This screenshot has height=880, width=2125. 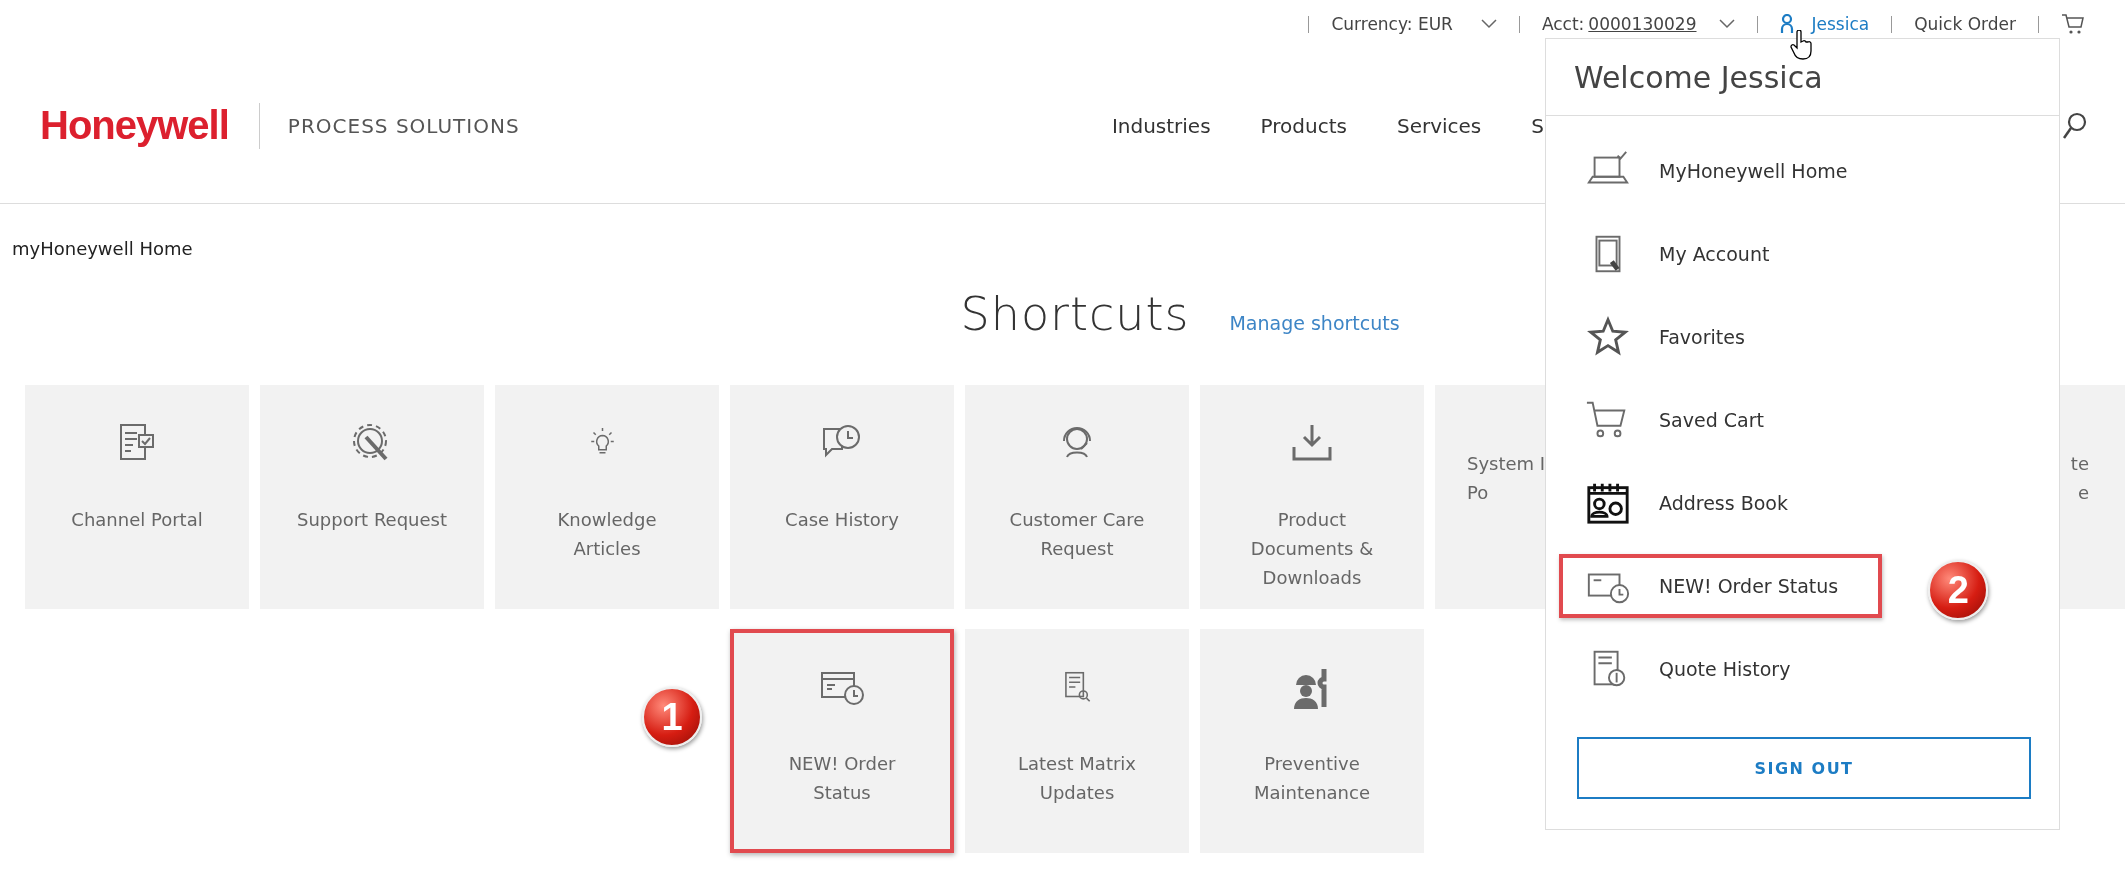 What do you see at coordinates (389, 125) in the screenshot?
I see `division-name: PROCESS SOLUTIONS` at bounding box center [389, 125].